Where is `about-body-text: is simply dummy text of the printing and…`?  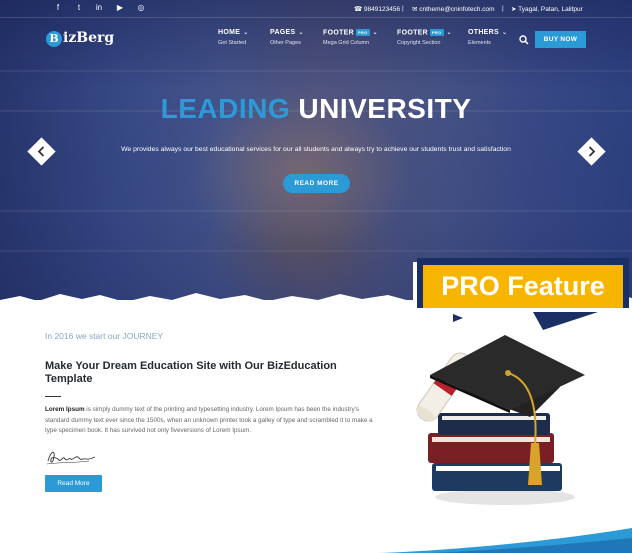 about-body-text: is simply dummy text of the printing and… is located at coordinates (209, 420).